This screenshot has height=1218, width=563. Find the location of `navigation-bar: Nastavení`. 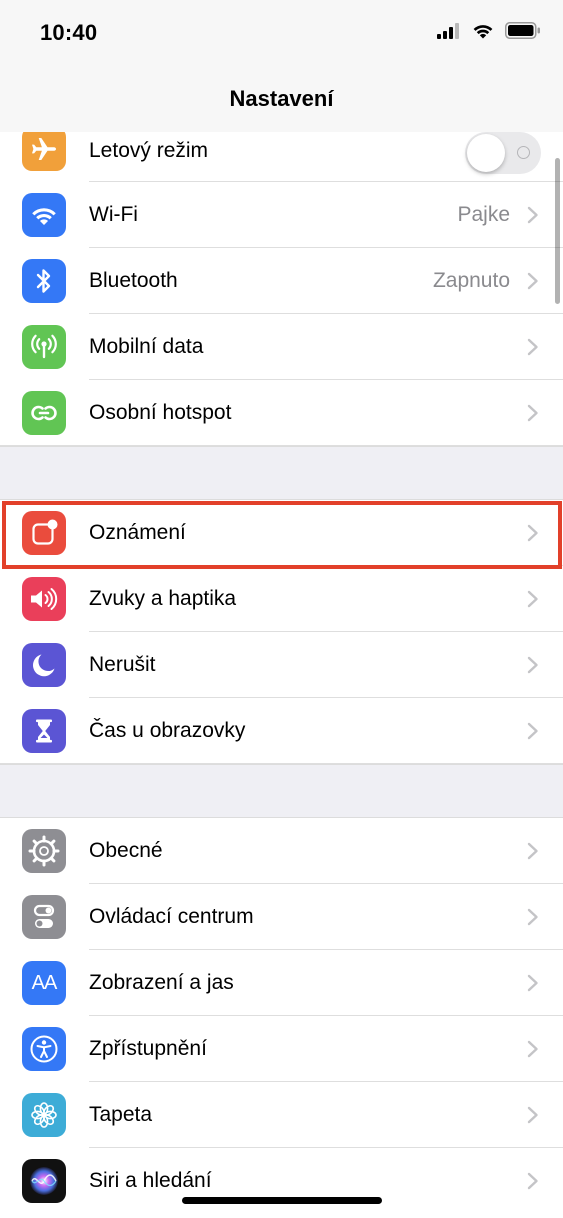

navigation-bar: Nastavení is located at coordinates (281, 101).